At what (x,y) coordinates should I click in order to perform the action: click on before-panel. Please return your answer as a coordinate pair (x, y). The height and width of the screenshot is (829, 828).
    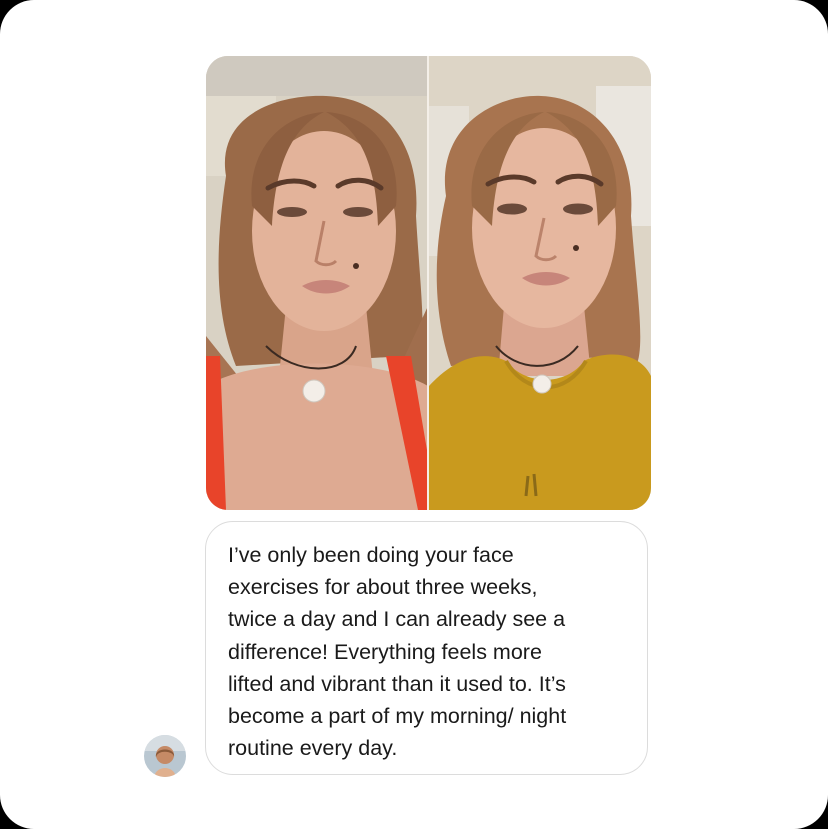
    Looking at the image, I should click on (317, 283).